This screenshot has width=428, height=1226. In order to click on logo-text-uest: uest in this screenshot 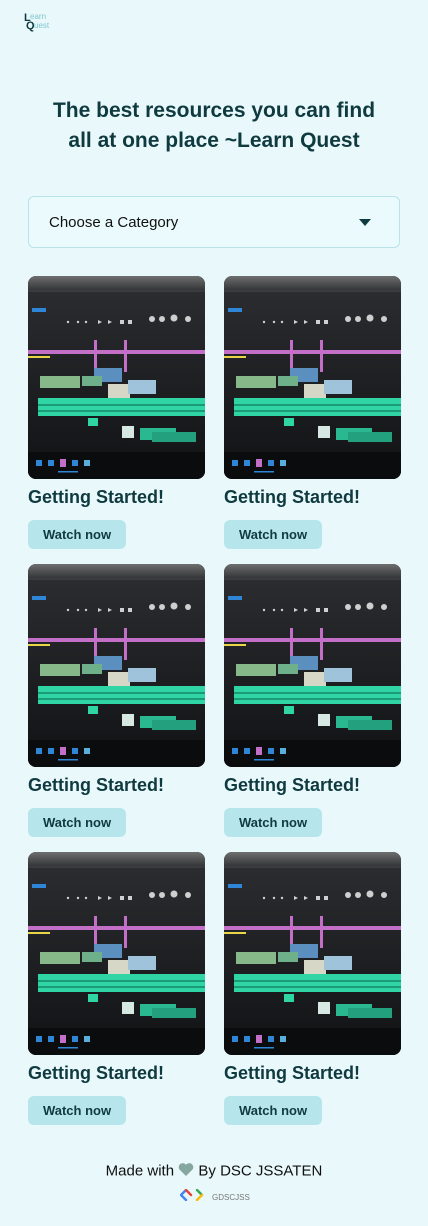, I will do `click(42, 25)`.